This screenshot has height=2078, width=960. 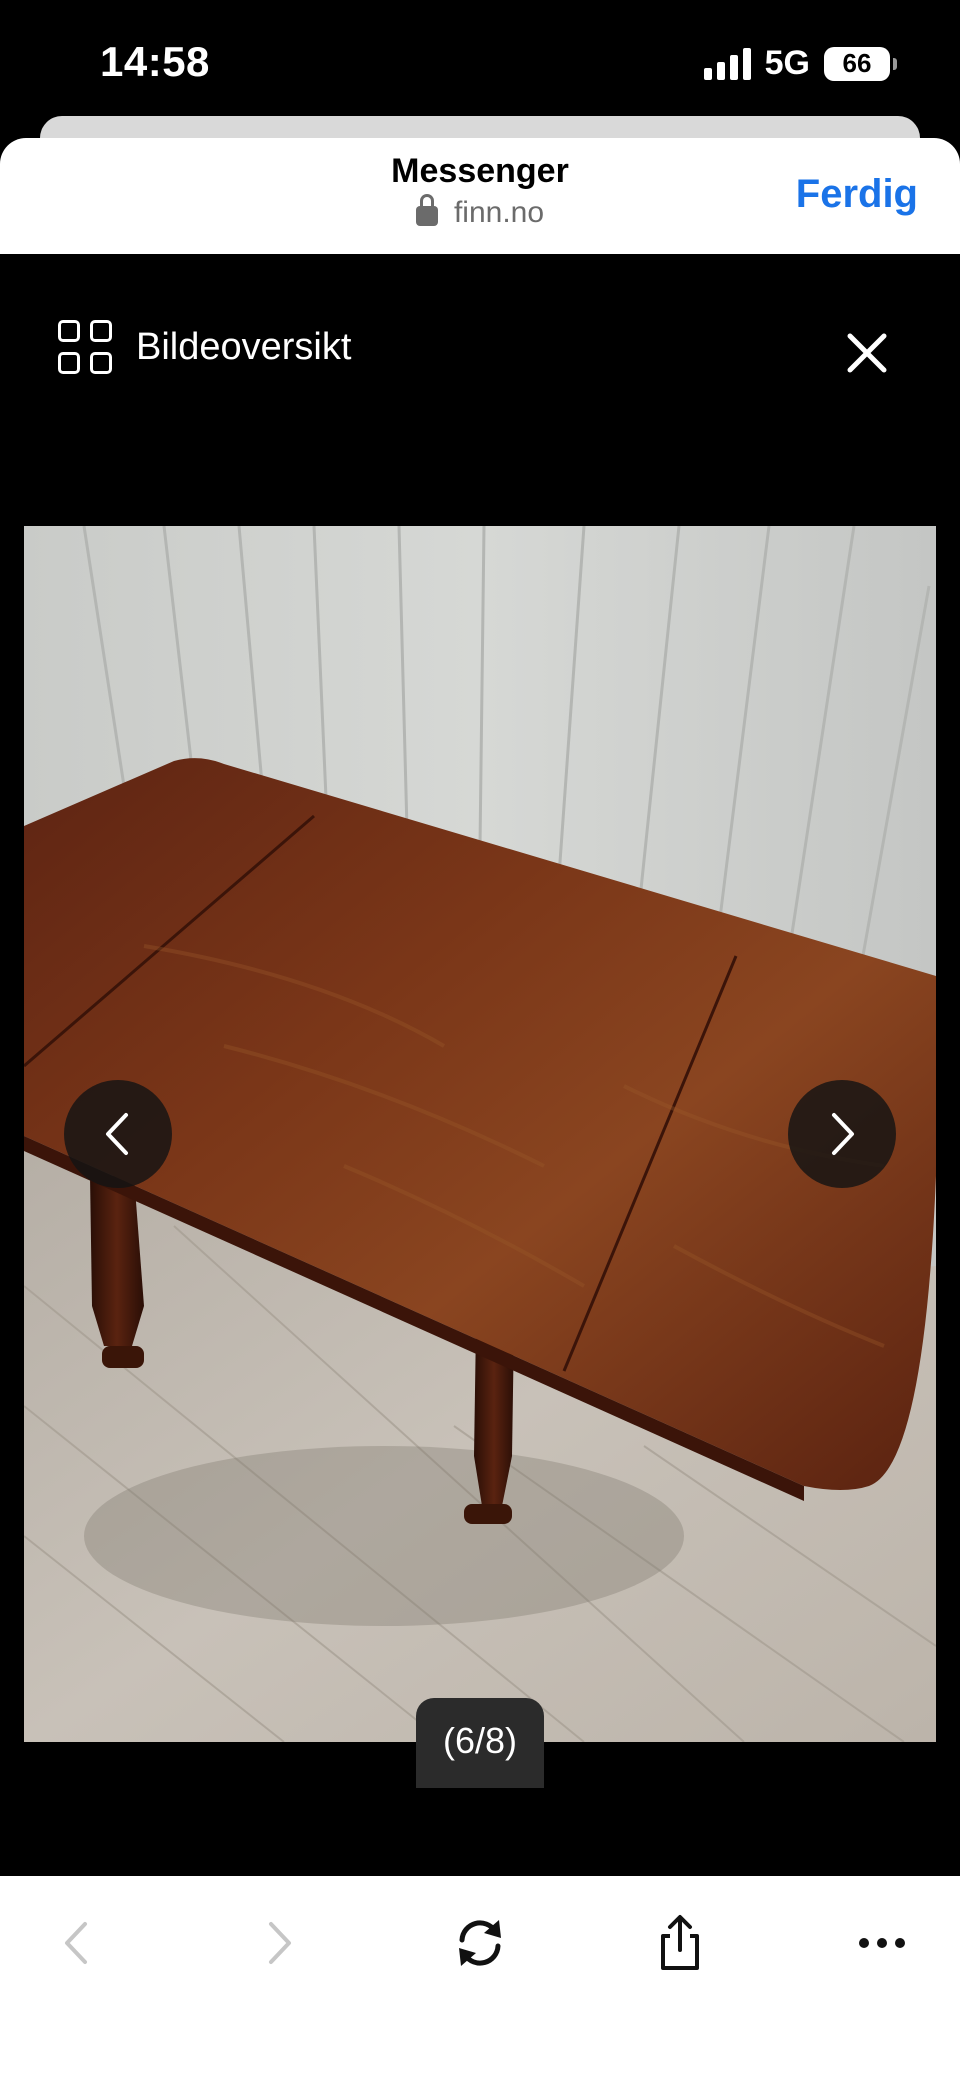 I want to click on reload-icon, so click(x=480, y=1943).